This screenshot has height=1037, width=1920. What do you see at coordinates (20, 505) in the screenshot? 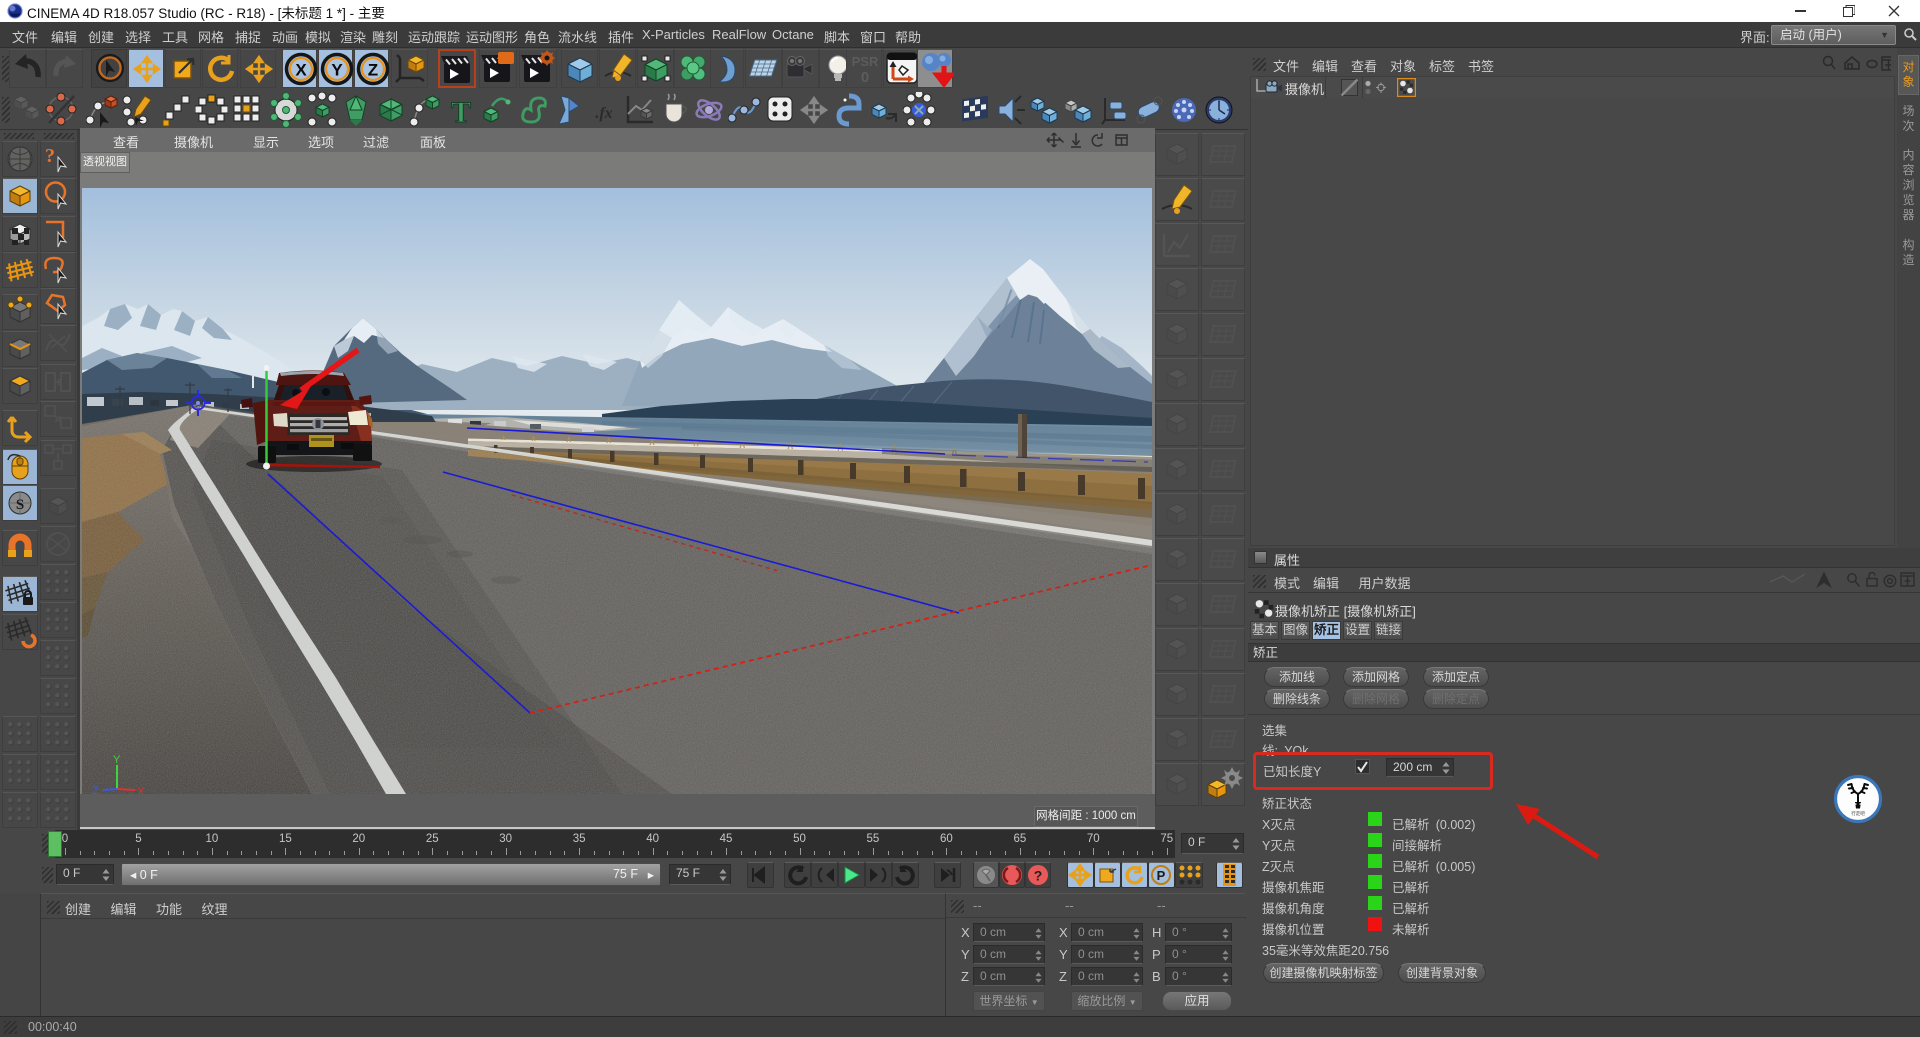
I see `svg-text: S` at bounding box center [20, 505].